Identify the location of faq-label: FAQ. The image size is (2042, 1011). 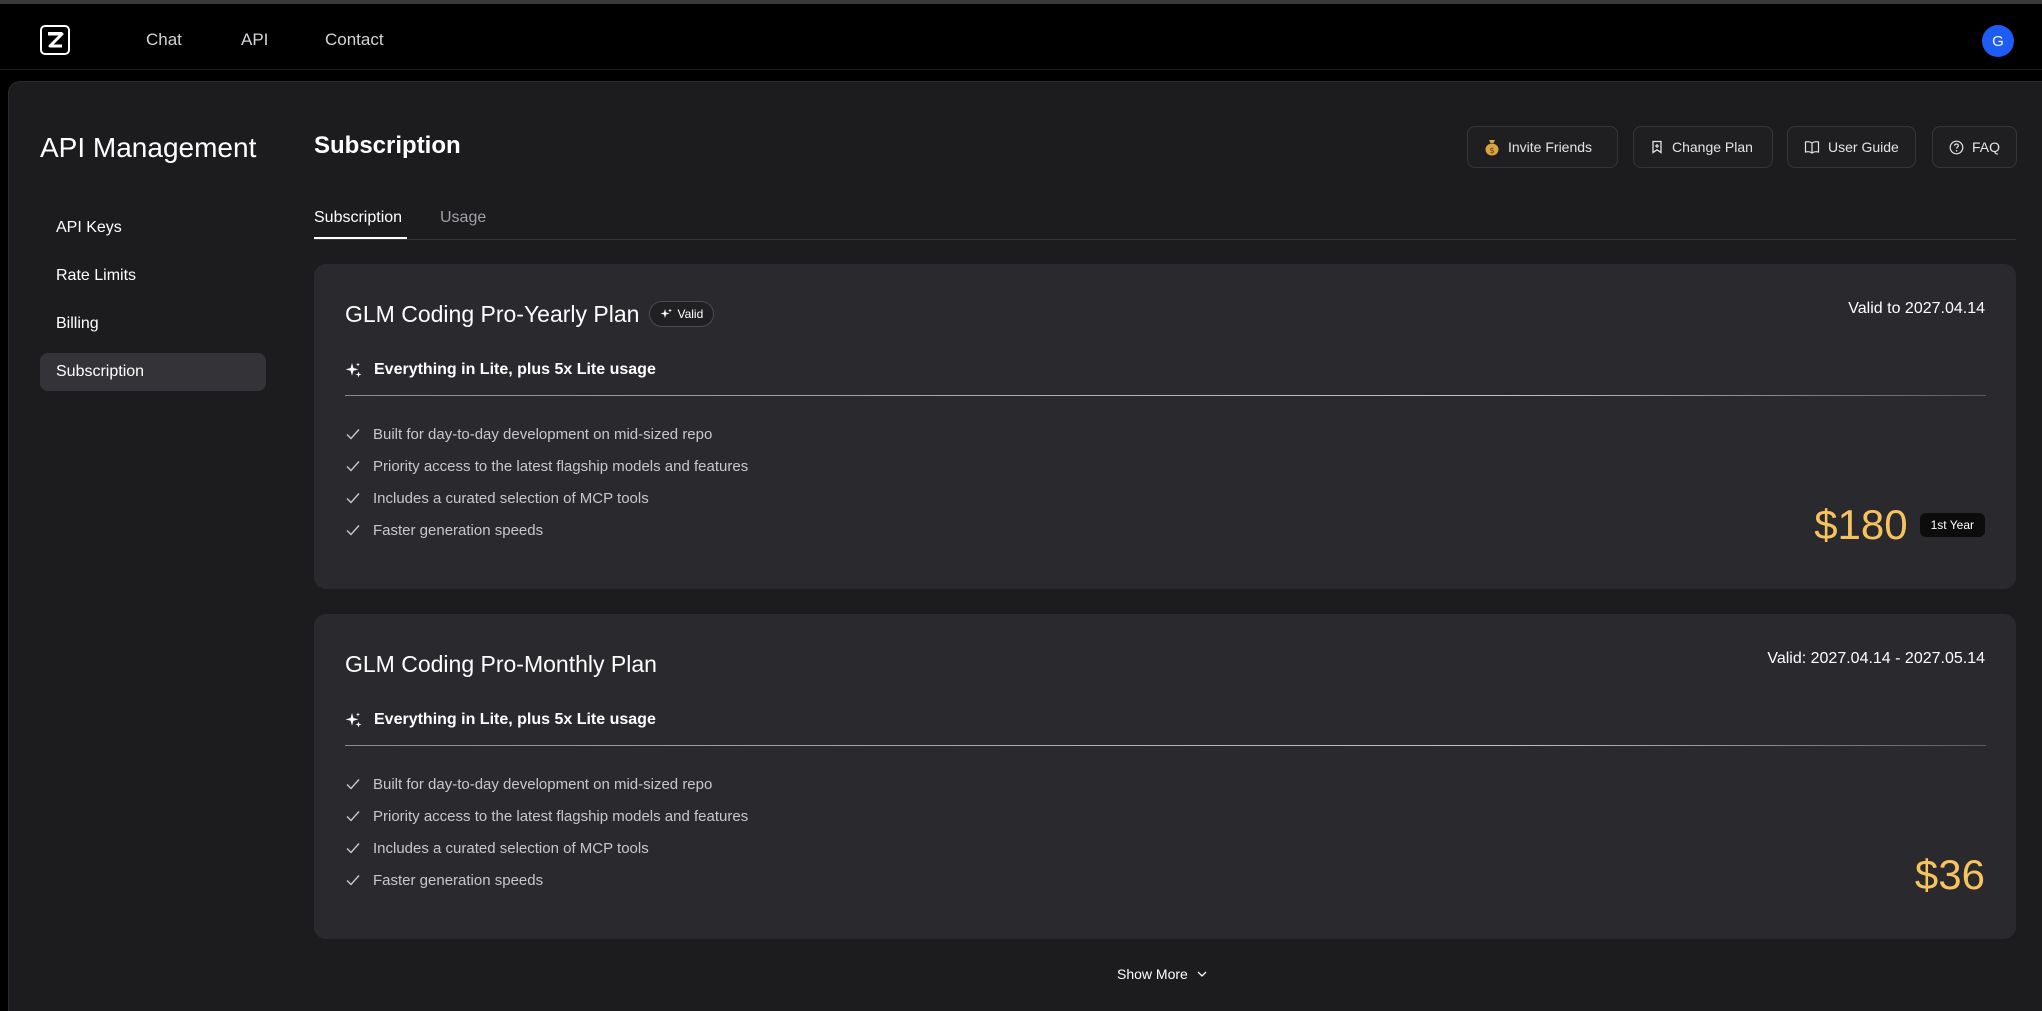
(1986, 147).